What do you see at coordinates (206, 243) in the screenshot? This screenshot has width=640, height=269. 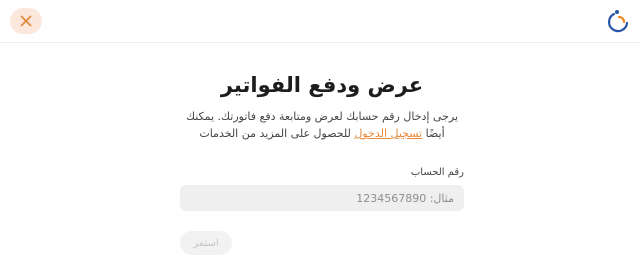 I see `continue-button: استمر` at bounding box center [206, 243].